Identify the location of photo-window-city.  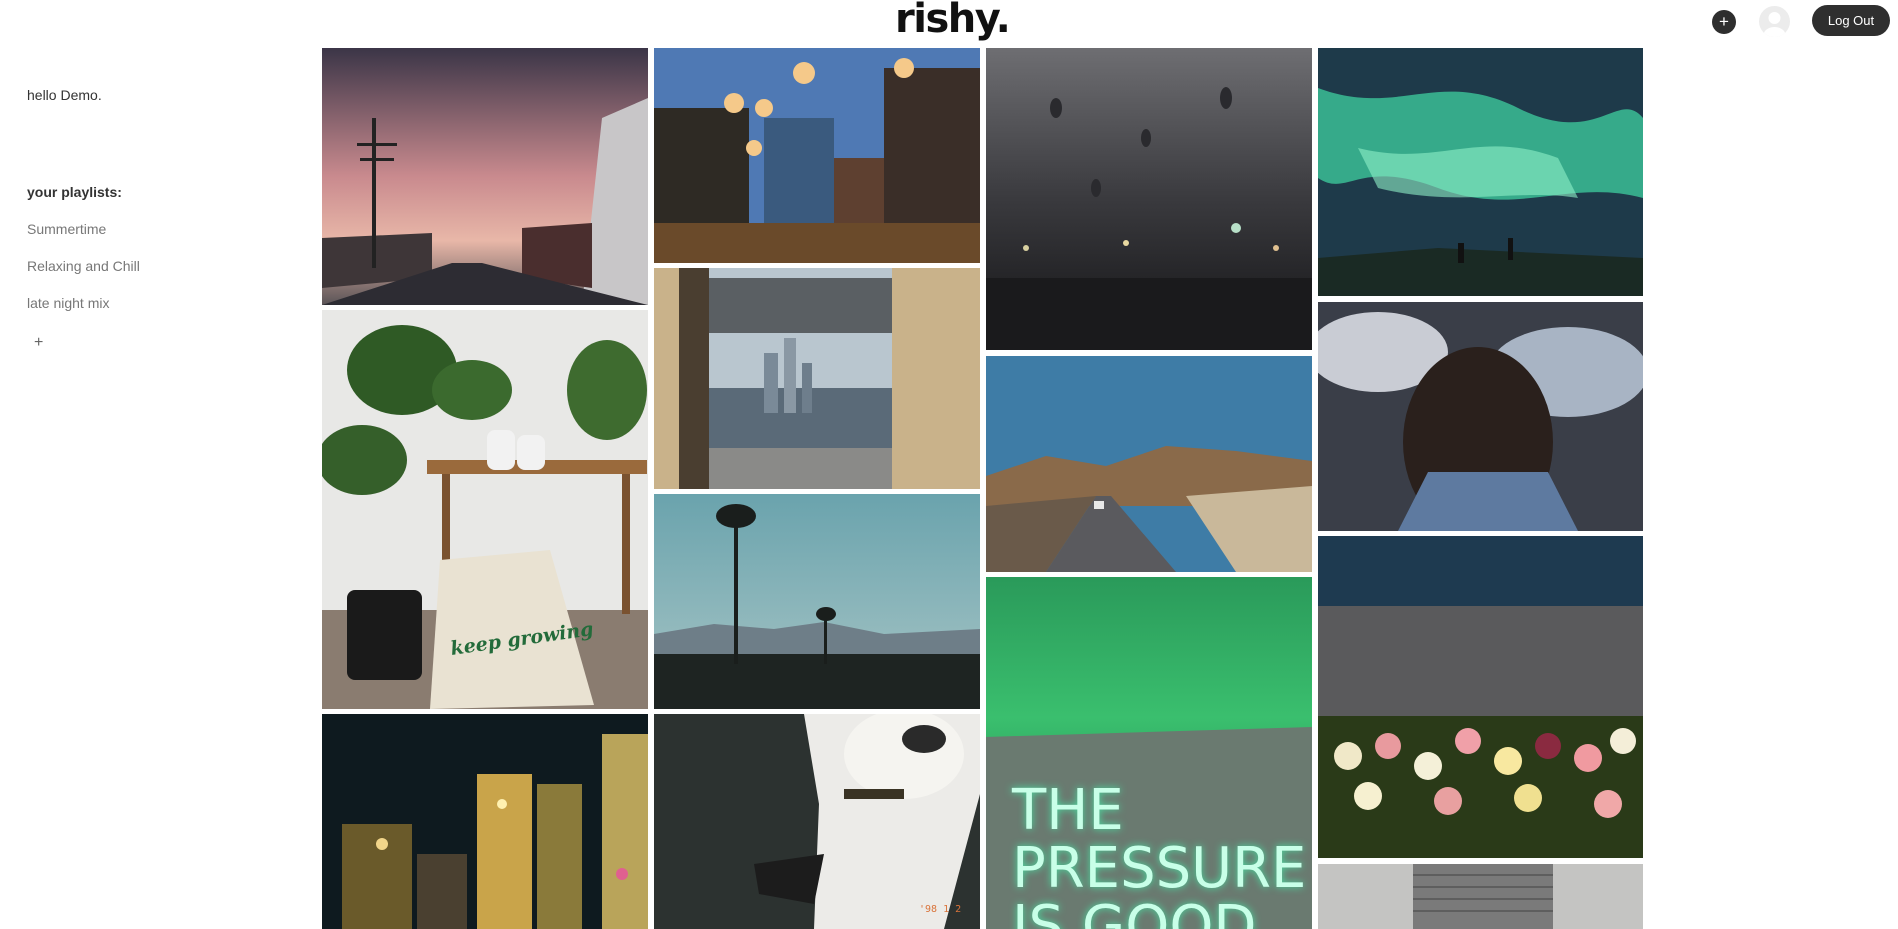
(817, 378).